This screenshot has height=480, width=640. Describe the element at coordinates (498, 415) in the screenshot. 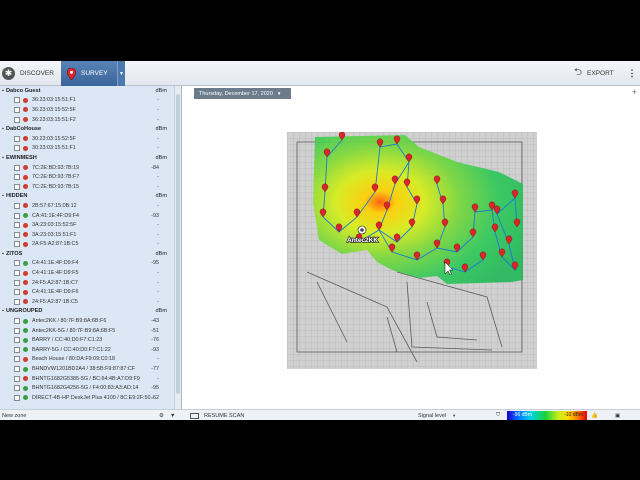

I see `filter-button: ⛉` at that location.